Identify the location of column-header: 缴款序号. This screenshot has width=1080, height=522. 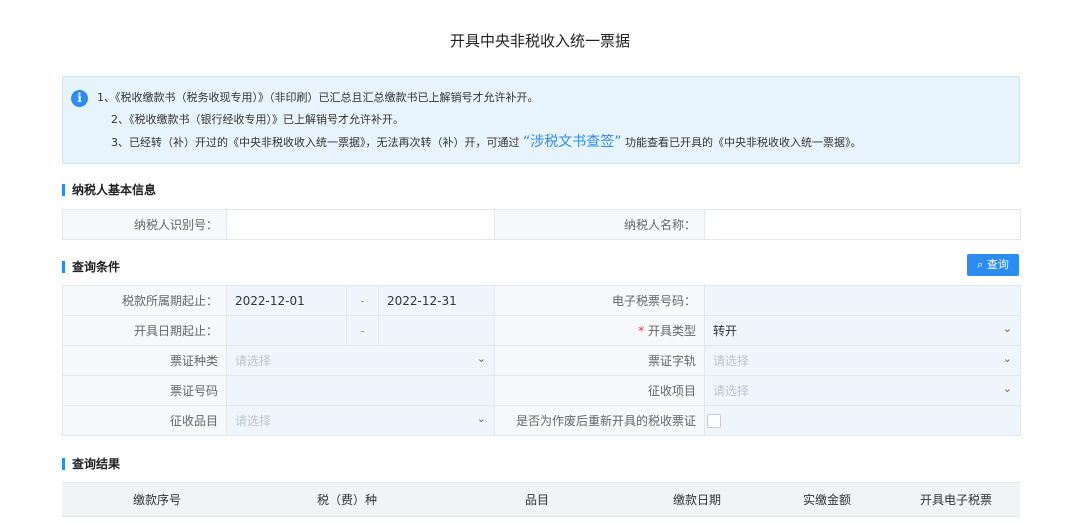
(157, 499).